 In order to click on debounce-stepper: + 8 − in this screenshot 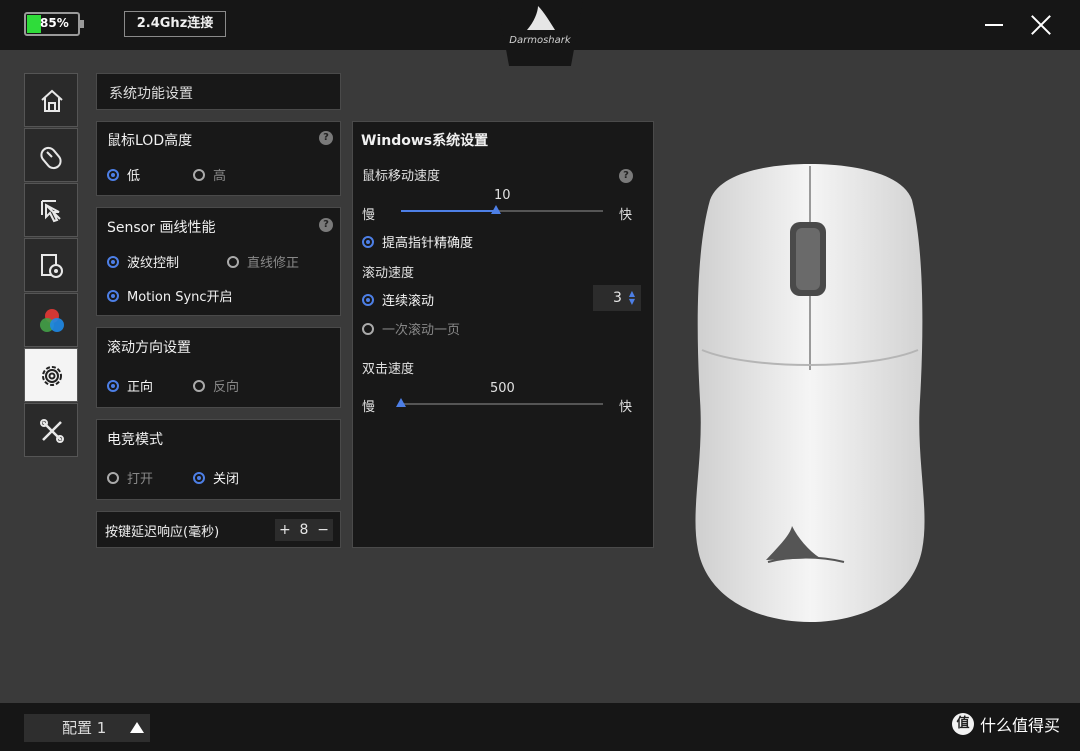, I will do `click(304, 530)`.